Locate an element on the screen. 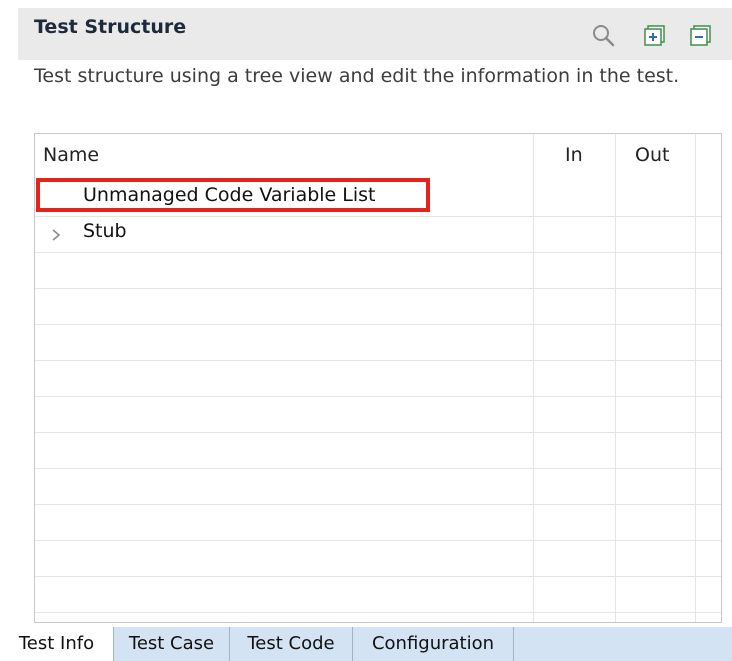  panel-title: Test Structure is located at coordinates (110, 27).